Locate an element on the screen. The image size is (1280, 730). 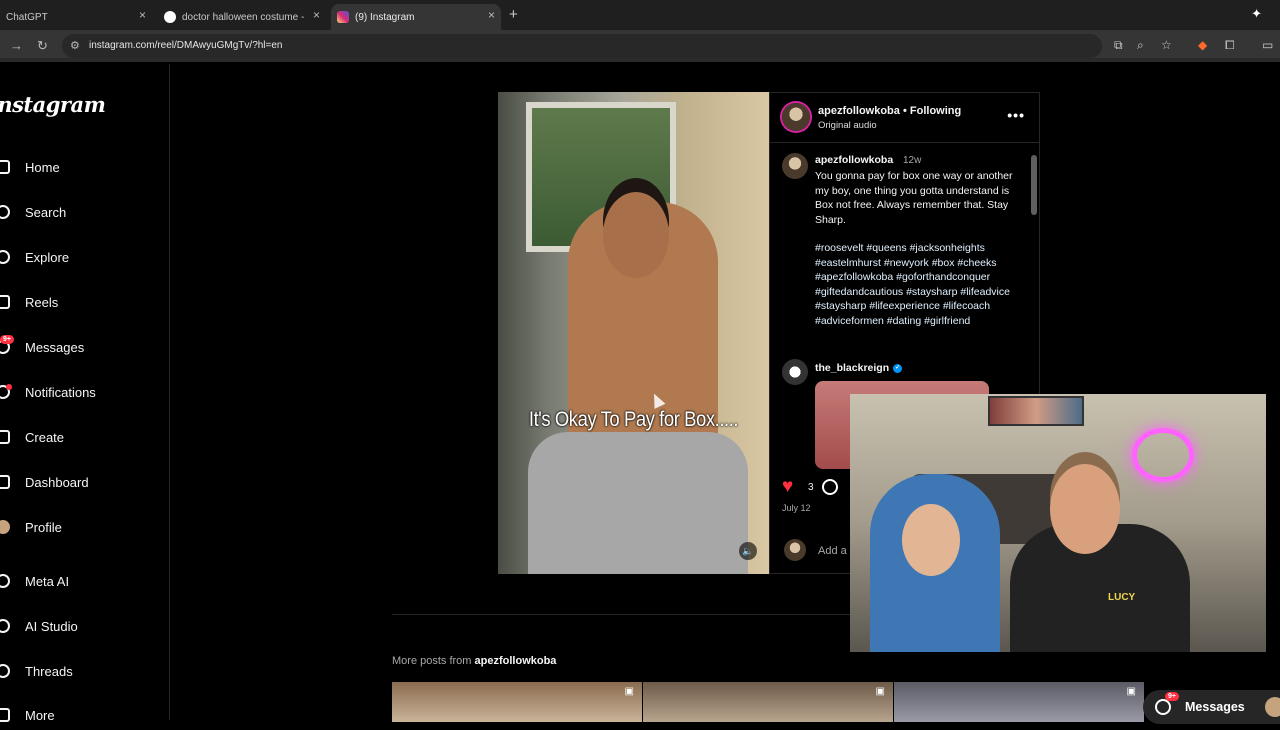
sidebar-item-label: Messages is located at coordinates (55, 347).